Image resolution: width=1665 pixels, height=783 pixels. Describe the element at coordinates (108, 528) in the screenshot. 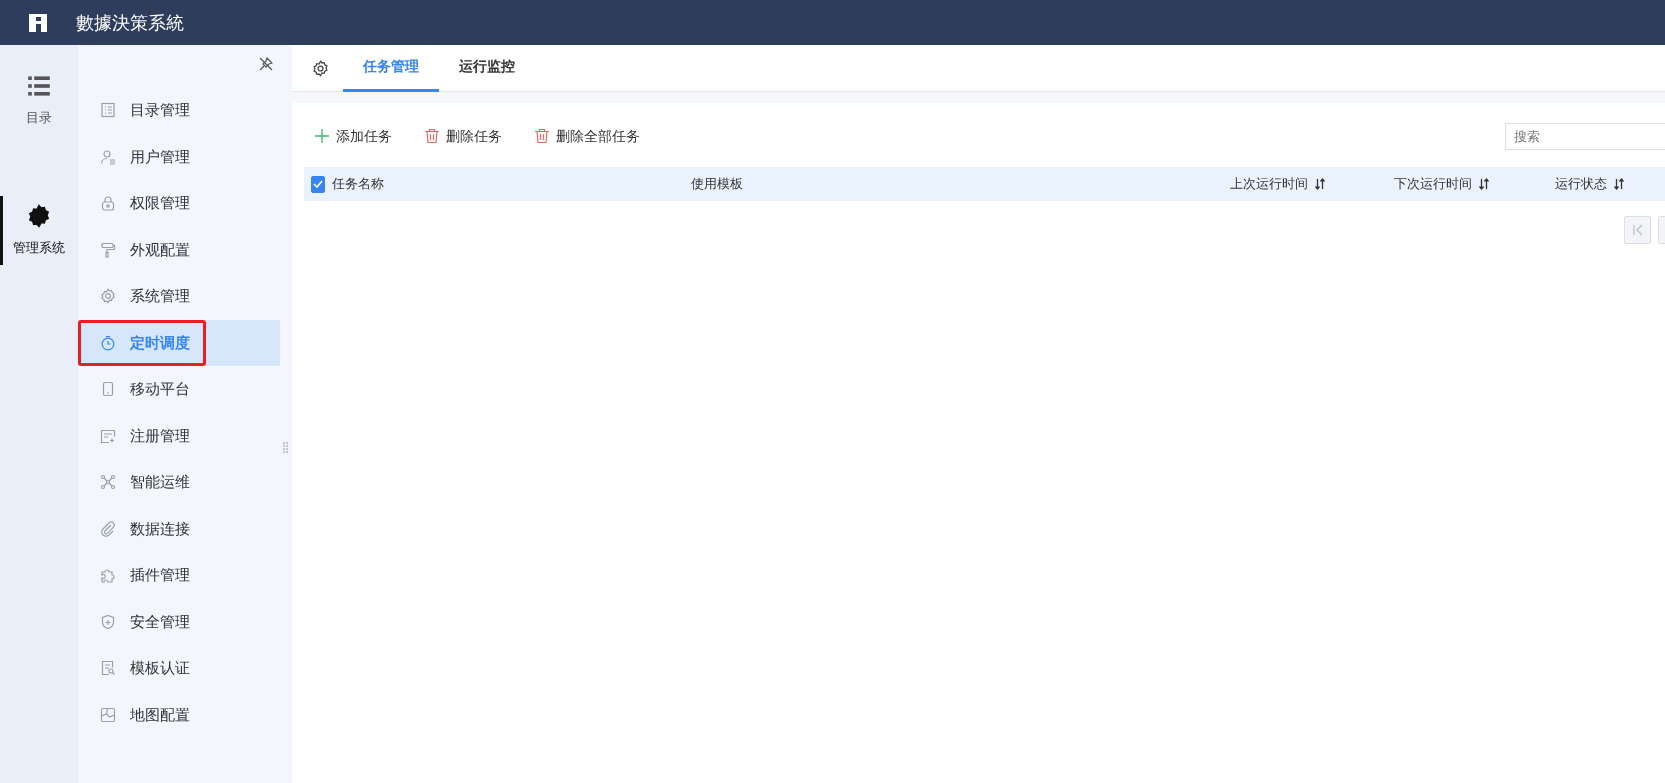

I see `paperclip-icon` at that location.